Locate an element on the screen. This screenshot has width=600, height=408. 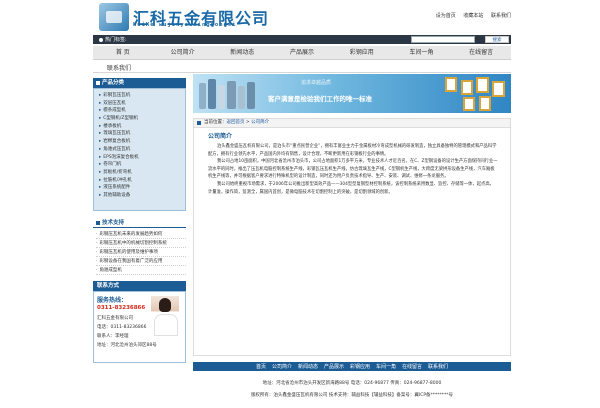
hot-tags-label: 热门标签: is located at coordinates (116, 40).